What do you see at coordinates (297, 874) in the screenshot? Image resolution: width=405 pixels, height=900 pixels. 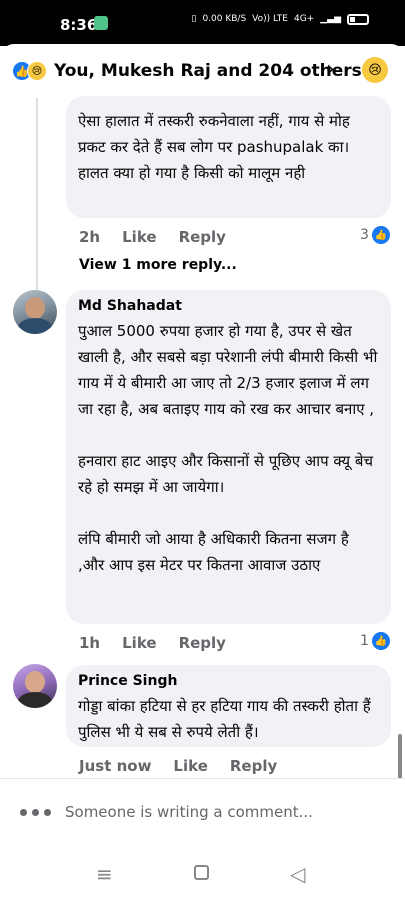 I see `back-icon: ◁` at bounding box center [297, 874].